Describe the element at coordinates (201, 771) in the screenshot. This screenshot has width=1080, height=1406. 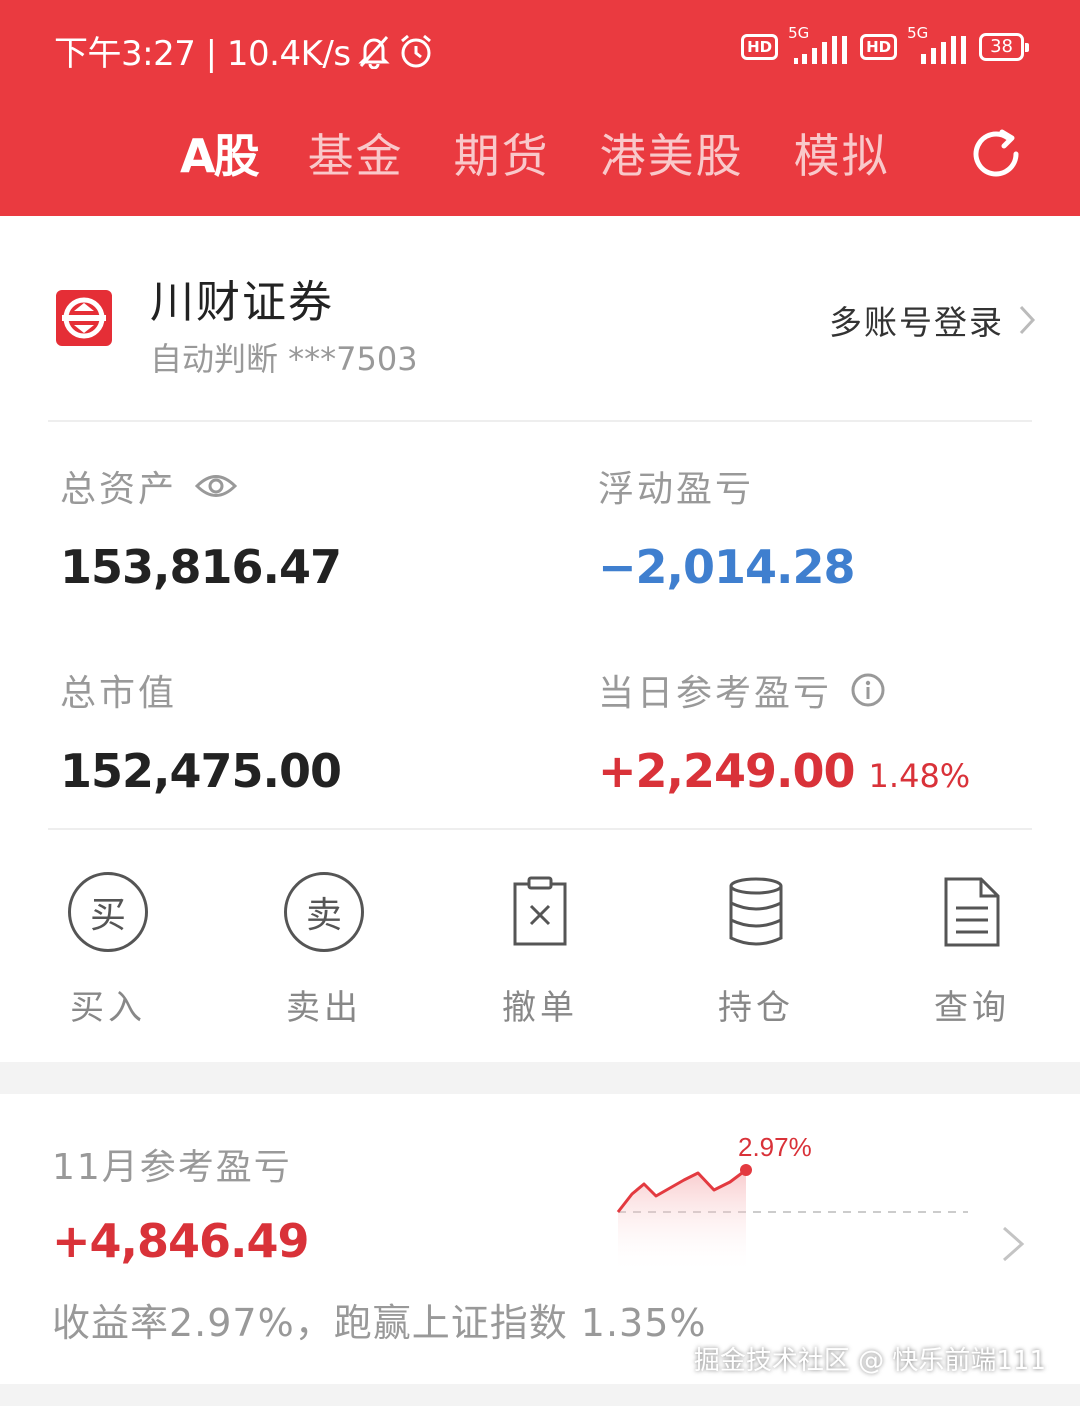
I see `market-value-value: 152,475.00` at that location.